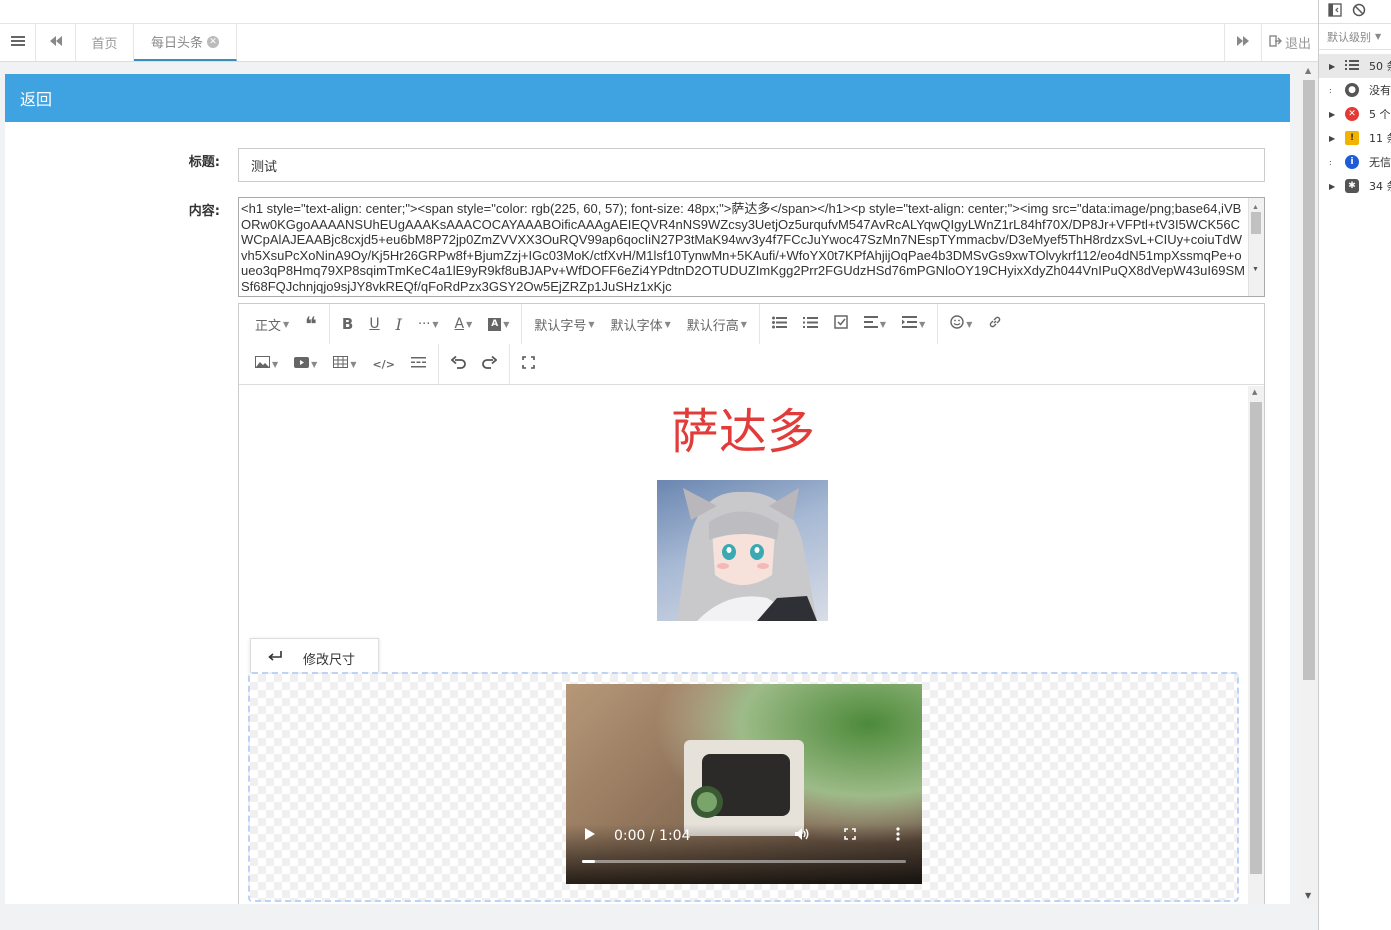 This screenshot has width=1391, height=930. What do you see at coordinates (1355, 186) in the screenshot?
I see `console-filter-verbose: ▶ ✱ 34 条` at bounding box center [1355, 186].